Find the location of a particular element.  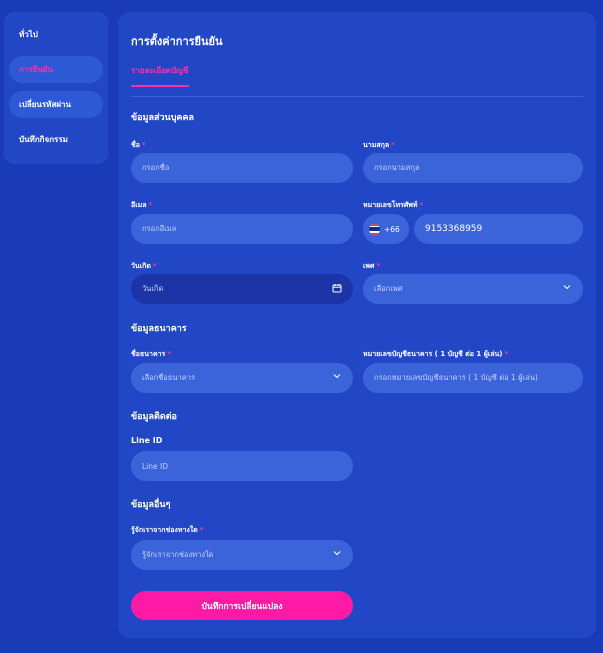

section-title-contact: ข้อมูลติดต่อ is located at coordinates (154, 417).